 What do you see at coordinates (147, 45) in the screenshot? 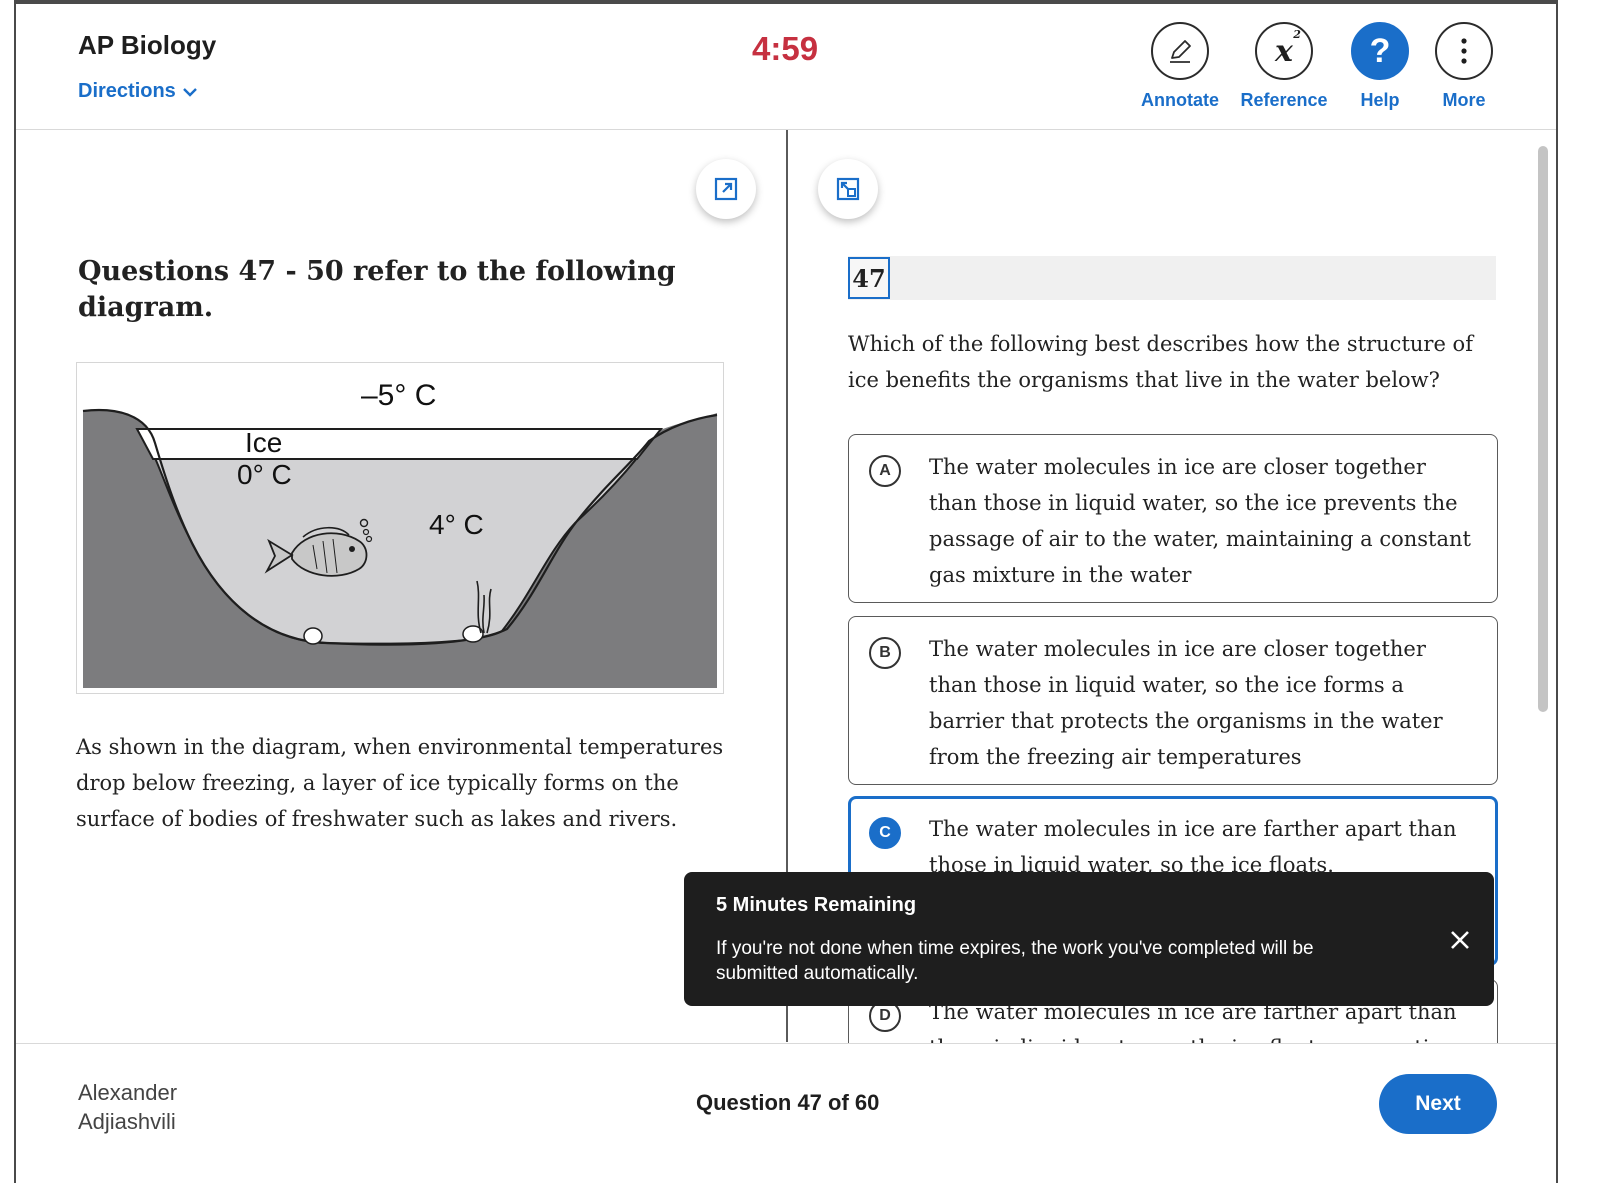
I see `app-title: AP Biology` at bounding box center [147, 45].